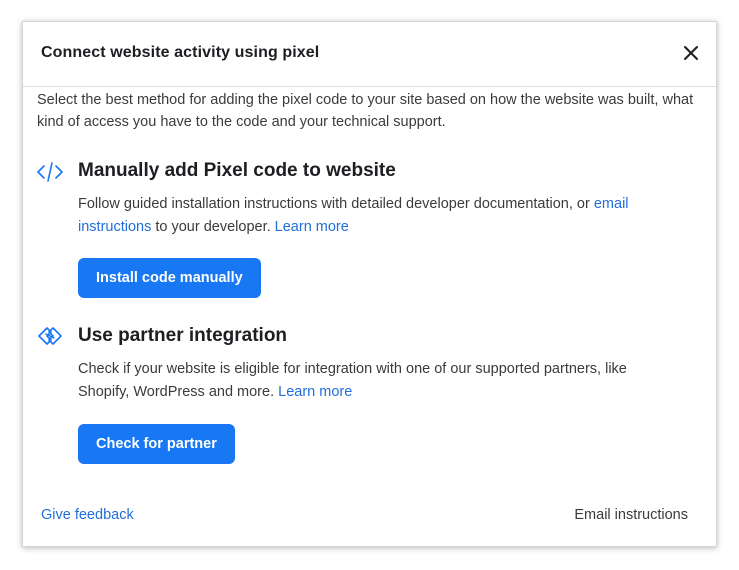 This screenshot has width=739, height=570. What do you see at coordinates (156, 444) in the screenshot?
I see `check-for-partner-button: Check for partner` at bounding box center [156, 444].